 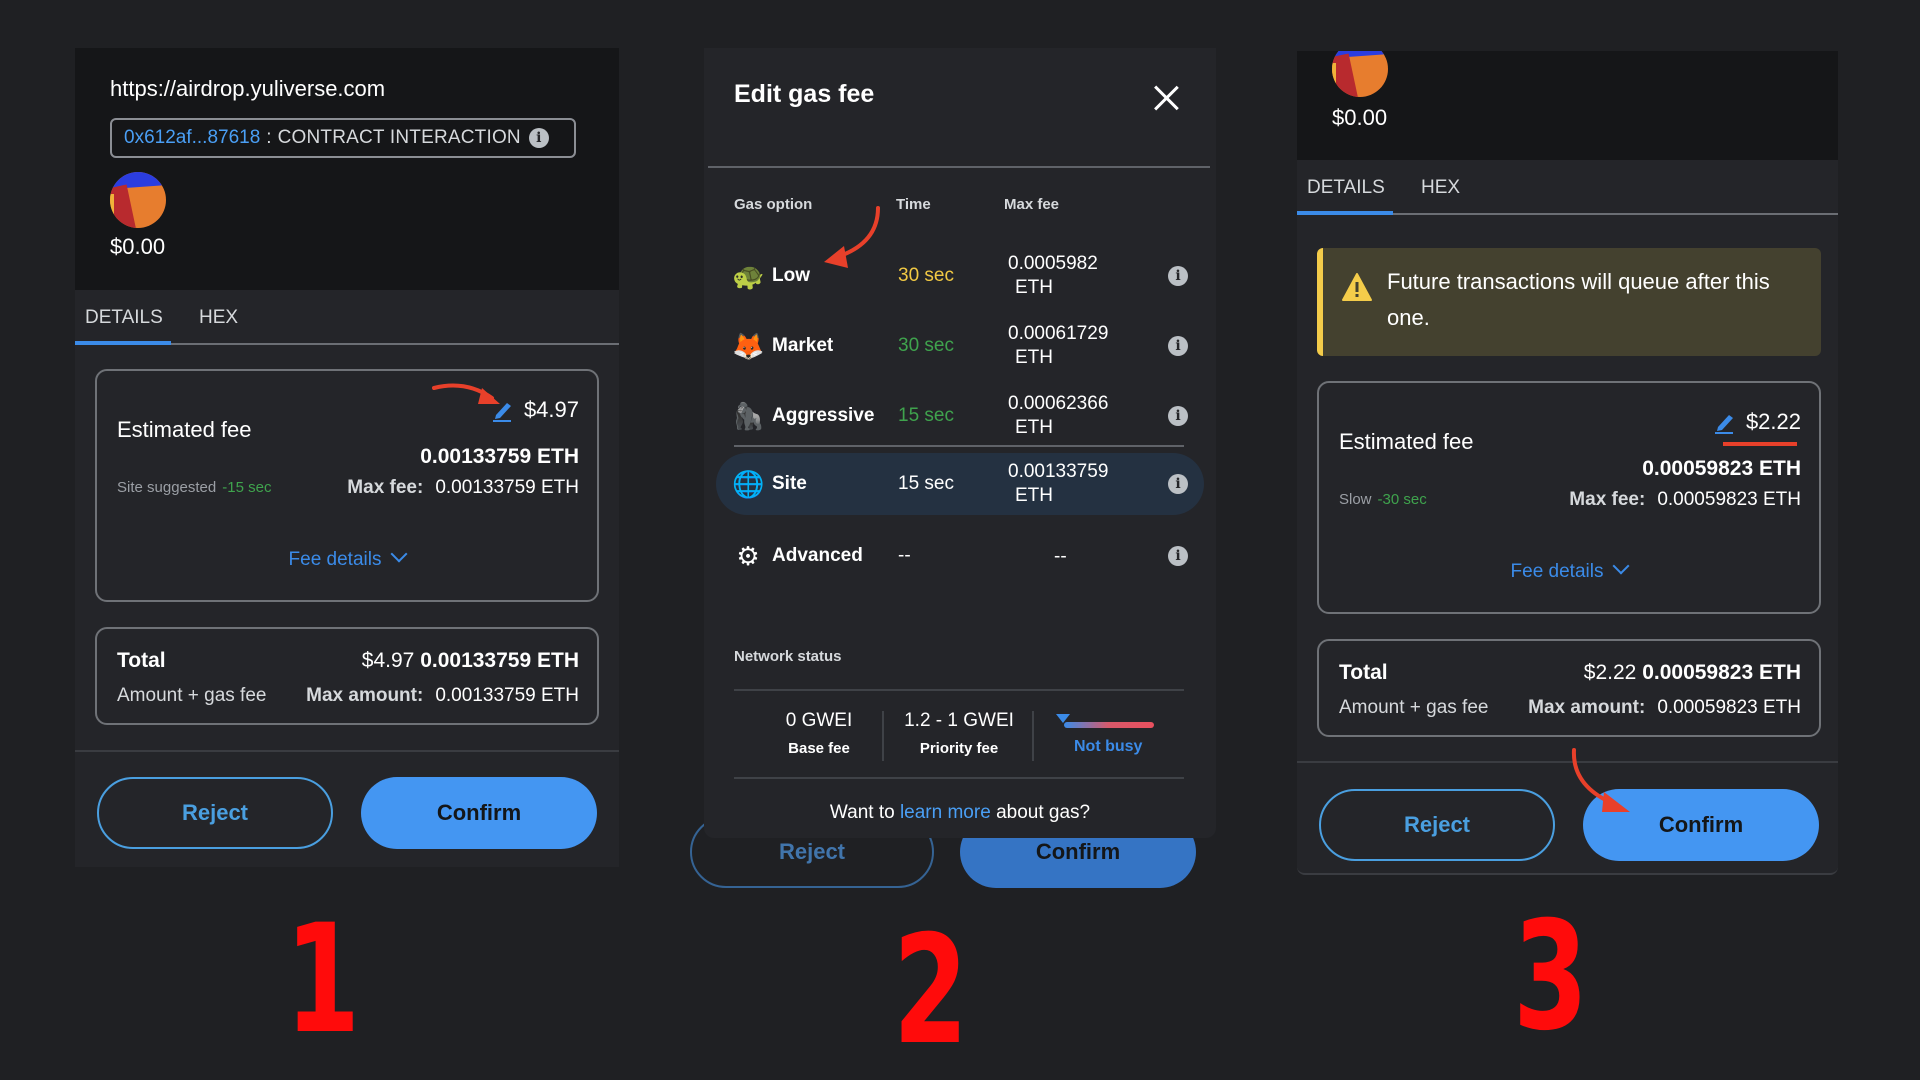 What do you see at coordinates (748, 277) in the screenshot?
I see `turtle-icon: 🐢` at bounding box center [748, 277].